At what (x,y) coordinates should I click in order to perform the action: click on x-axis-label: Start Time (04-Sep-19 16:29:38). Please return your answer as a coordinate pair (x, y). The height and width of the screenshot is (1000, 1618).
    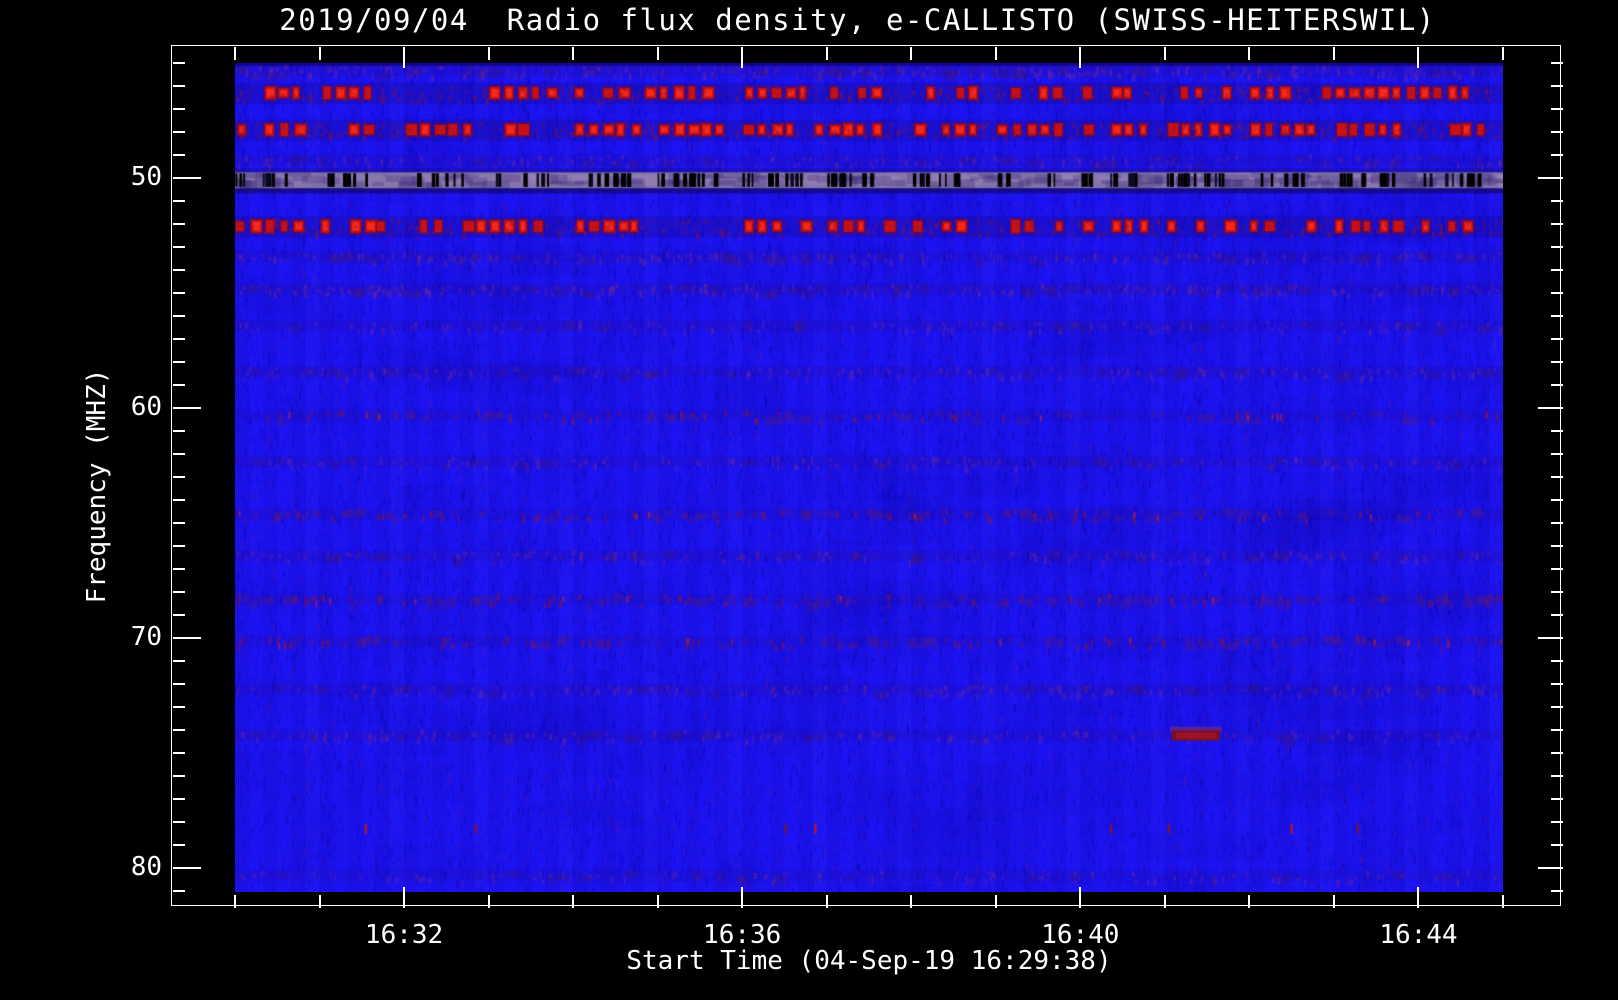
    Looking at the image, I should click on (869, 961).